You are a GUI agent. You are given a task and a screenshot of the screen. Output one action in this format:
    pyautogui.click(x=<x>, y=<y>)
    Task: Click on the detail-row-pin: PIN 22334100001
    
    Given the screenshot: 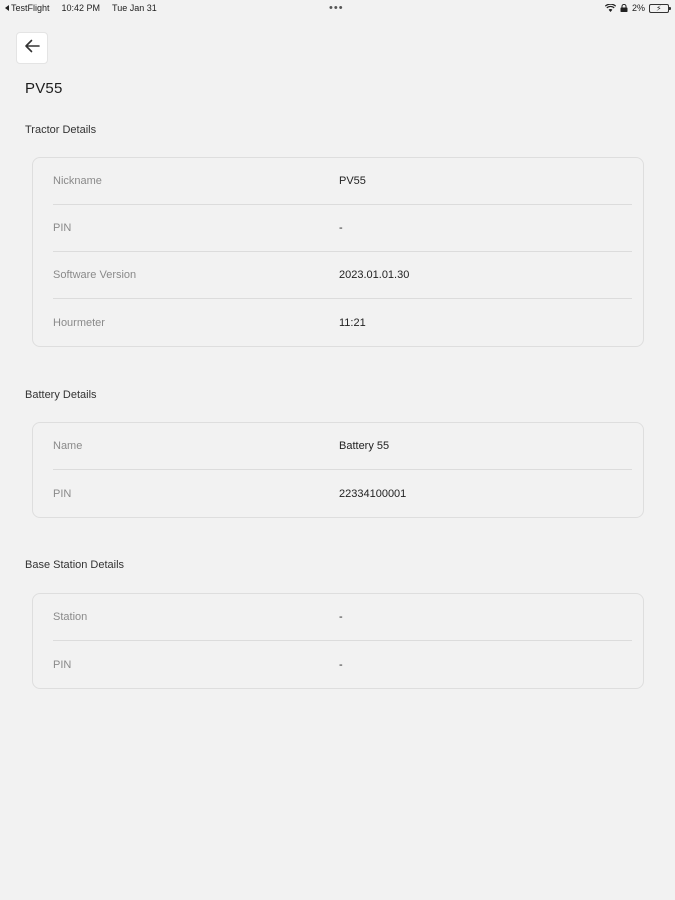 What is the action you would take?
    pyautogui.click(x=342, y=493)
    